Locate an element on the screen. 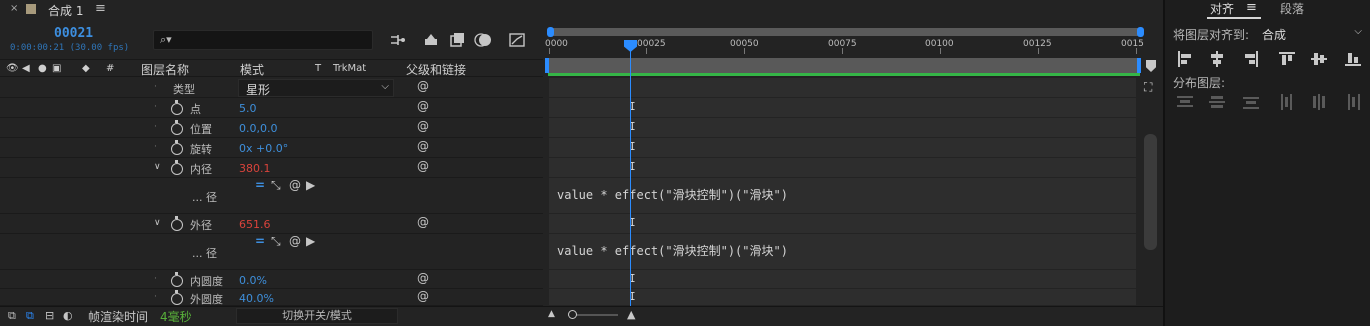 This screenshot has height=326, width=1370. ruler-tick is located at coordinates (940, 51).